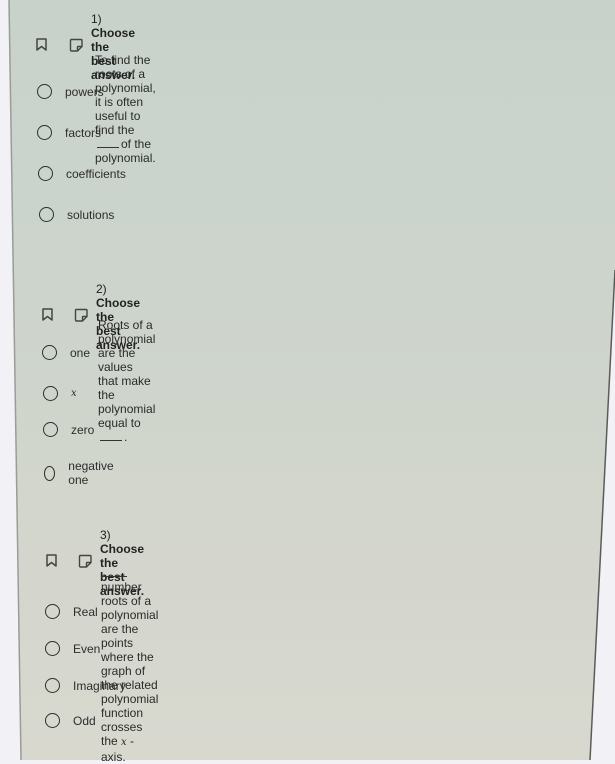  I want to click on option-factors: factors, so click(69, 132).